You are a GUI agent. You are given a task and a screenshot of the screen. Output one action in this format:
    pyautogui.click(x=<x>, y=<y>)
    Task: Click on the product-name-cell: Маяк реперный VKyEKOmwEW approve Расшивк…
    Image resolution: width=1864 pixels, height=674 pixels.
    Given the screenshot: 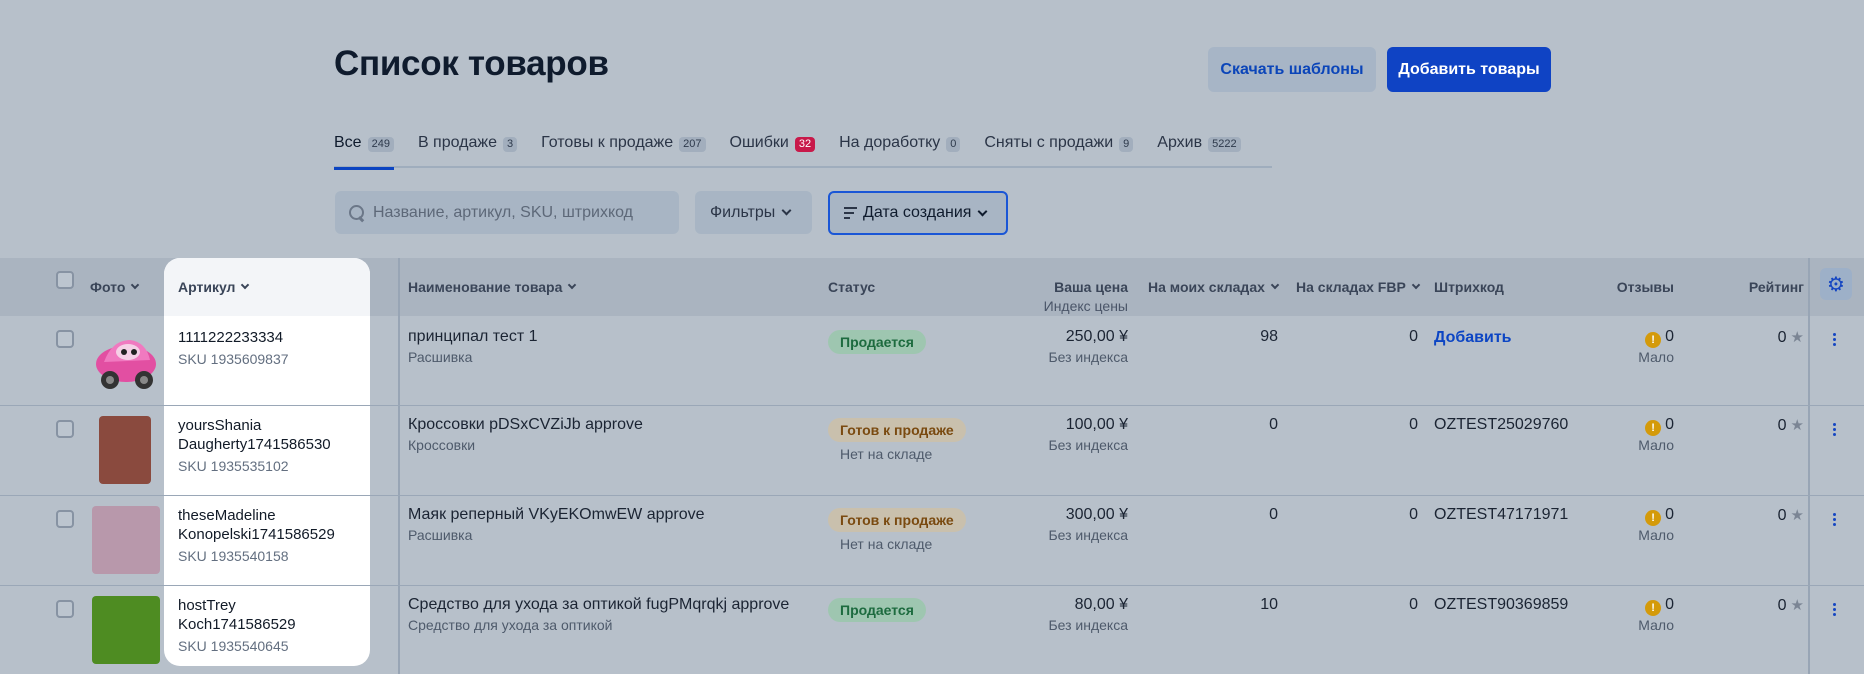 What is the action you would take?
    pyautogui.click(x=556, y=524)
    